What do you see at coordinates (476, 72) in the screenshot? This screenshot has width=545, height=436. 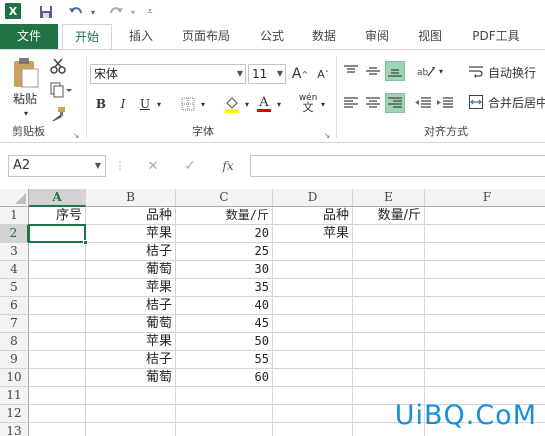 I see `wrap-text-icon` at bounding box center [476, 72].